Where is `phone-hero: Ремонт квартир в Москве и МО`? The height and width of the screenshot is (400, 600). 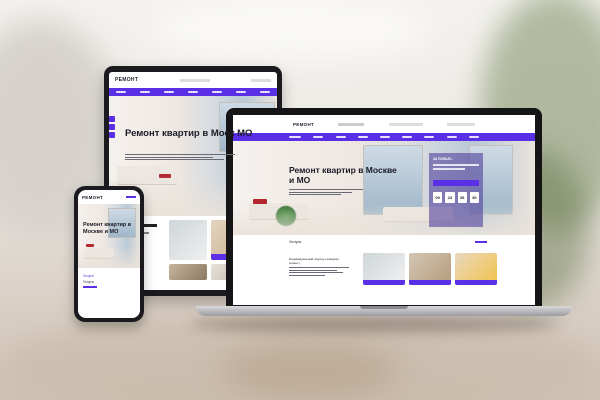
phone-hero: Ремонт квартир в Москве и МО is located at coordinates (109, 236).